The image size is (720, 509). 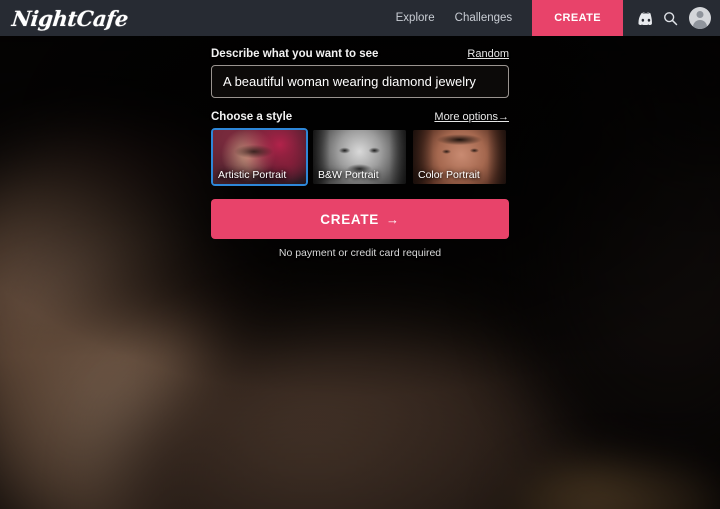 What do you see at coordinates (360, 81) in the screenshot?
I see `prompt-input` at bounding box center [360, 81].